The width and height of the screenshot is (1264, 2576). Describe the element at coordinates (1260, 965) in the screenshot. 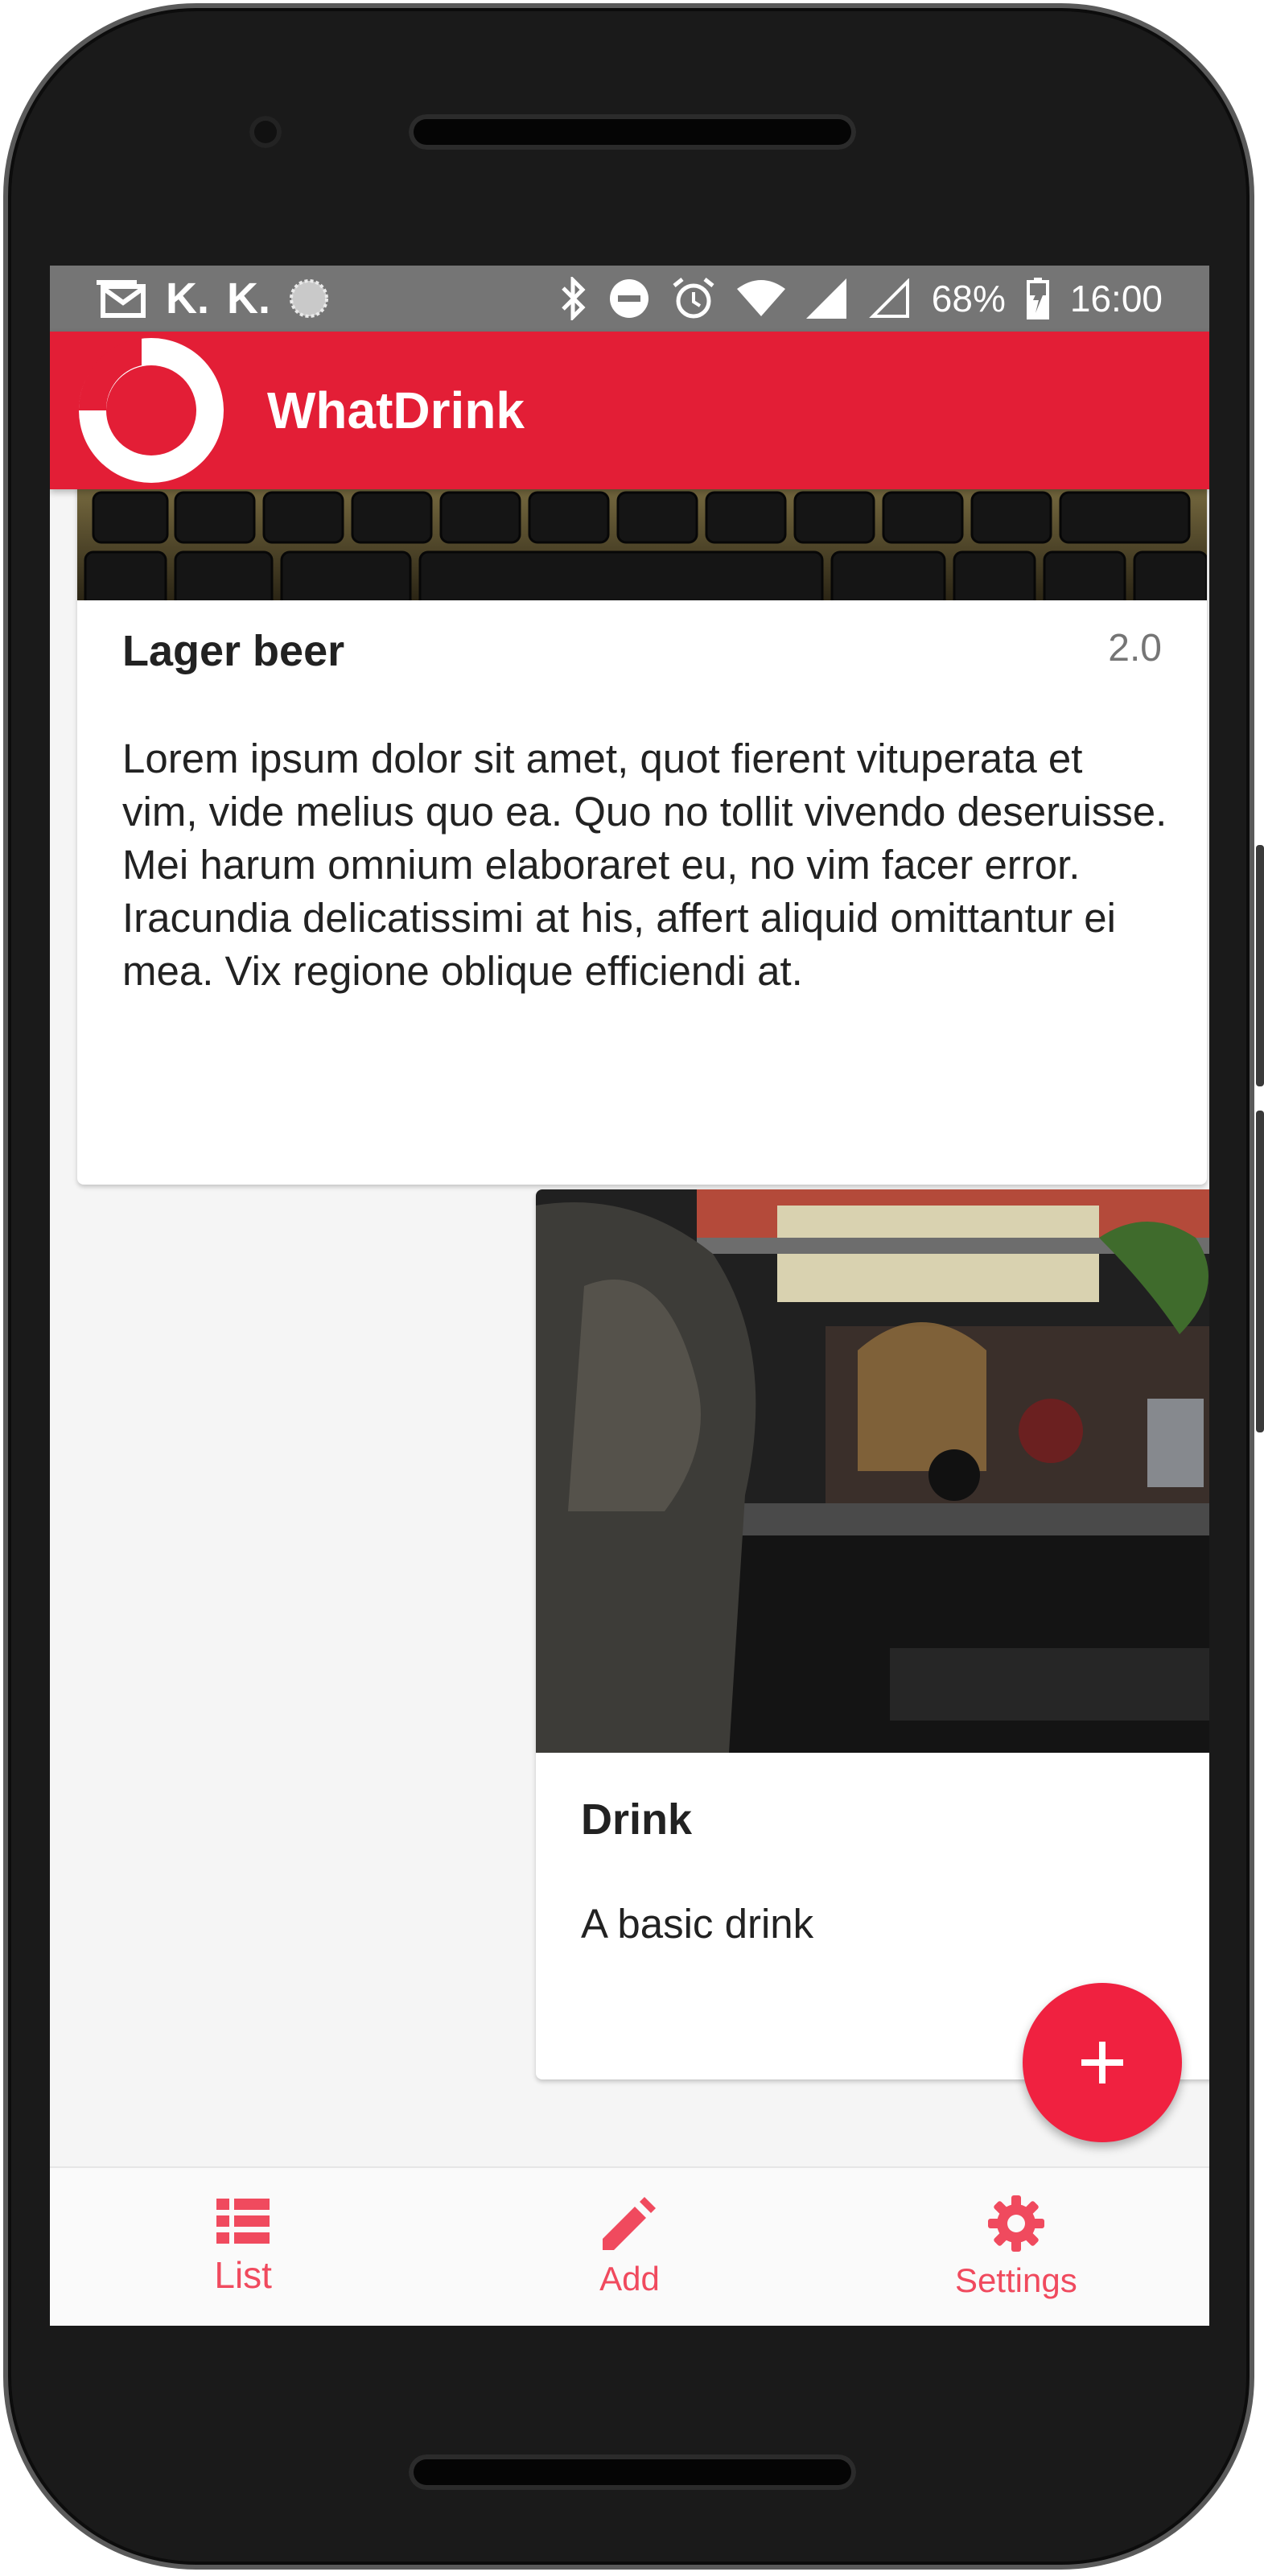

I see `volume-button` at that location.